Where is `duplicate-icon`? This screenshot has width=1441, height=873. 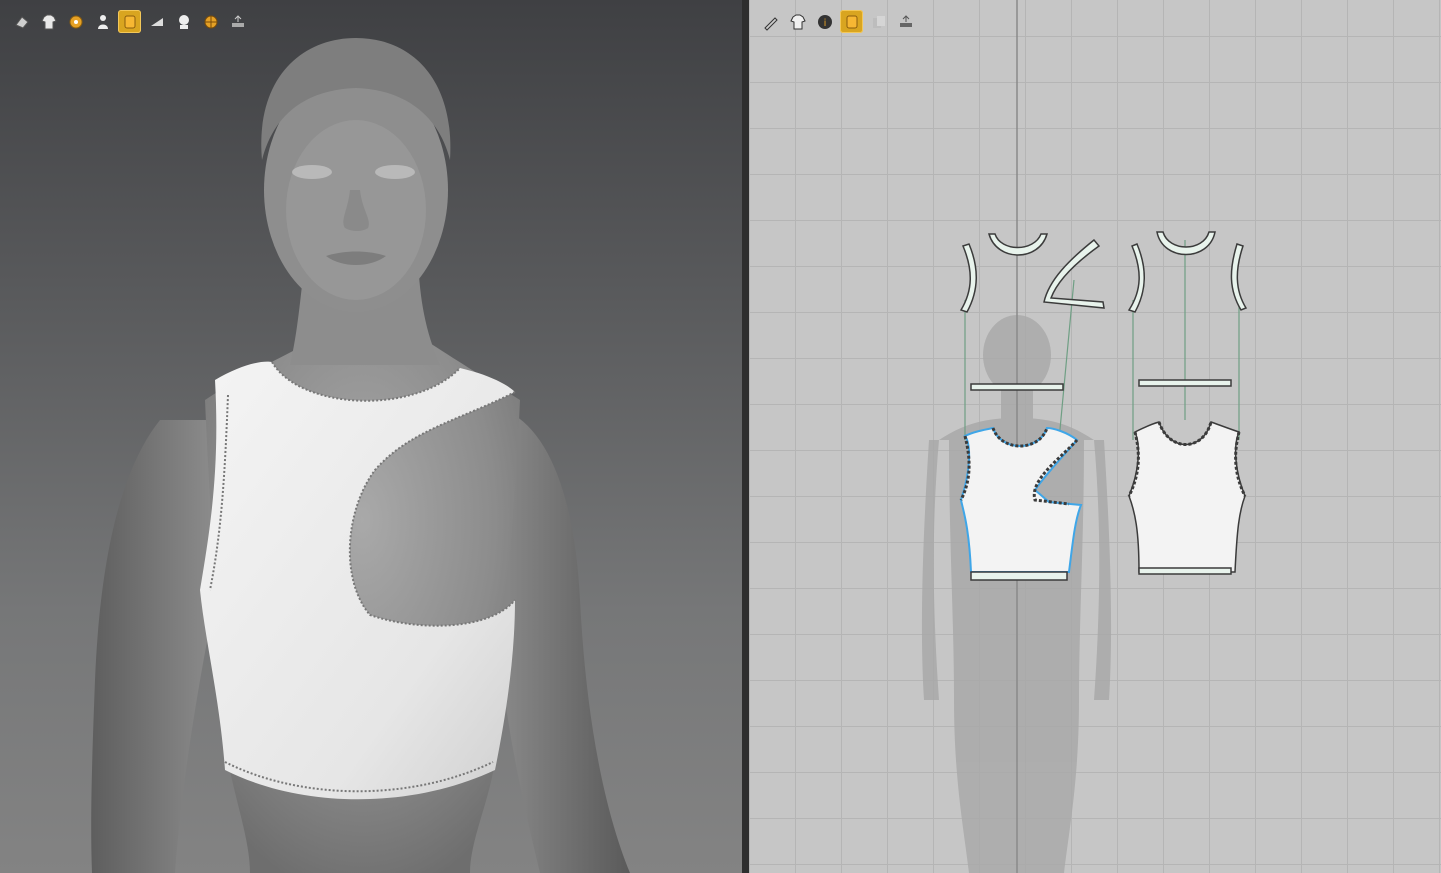 duplicate-icon is located at coordinates (878, 21).